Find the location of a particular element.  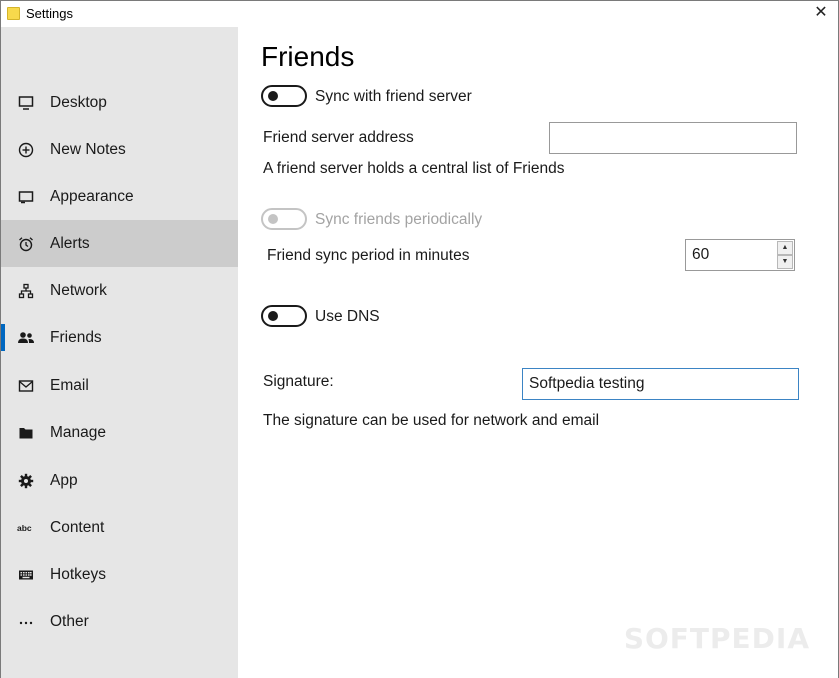

sidebar-item-hotkeys: Hotkeys is located at coordinates (119, 574).